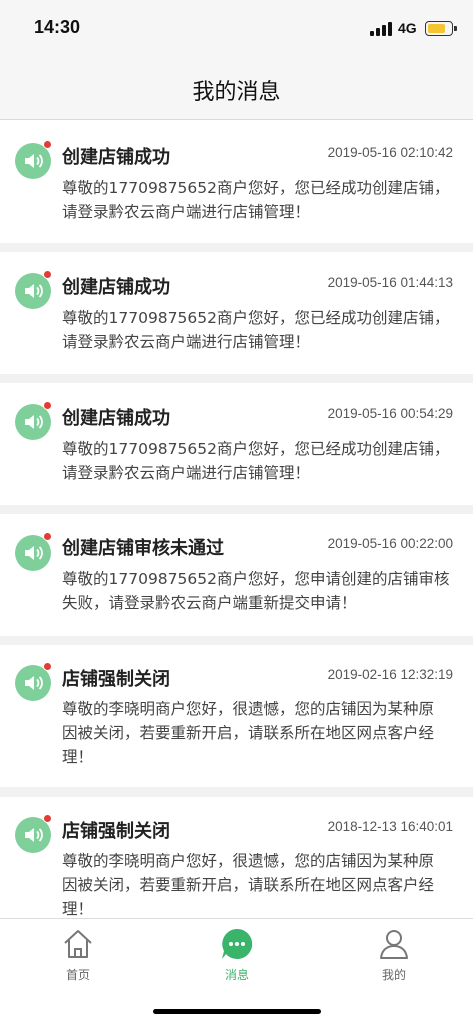 The image size is (473, 1024). I want to click on tab-label: 我的, so click(393, 975).